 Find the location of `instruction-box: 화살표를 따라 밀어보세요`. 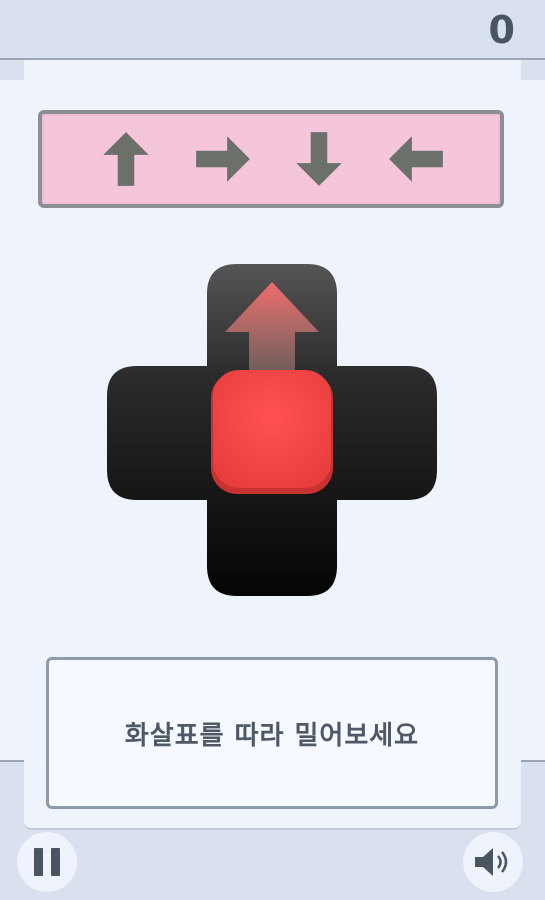

instruction-box: 화살표를 따라 밀어보세요 is located at coordinates (272, 733).